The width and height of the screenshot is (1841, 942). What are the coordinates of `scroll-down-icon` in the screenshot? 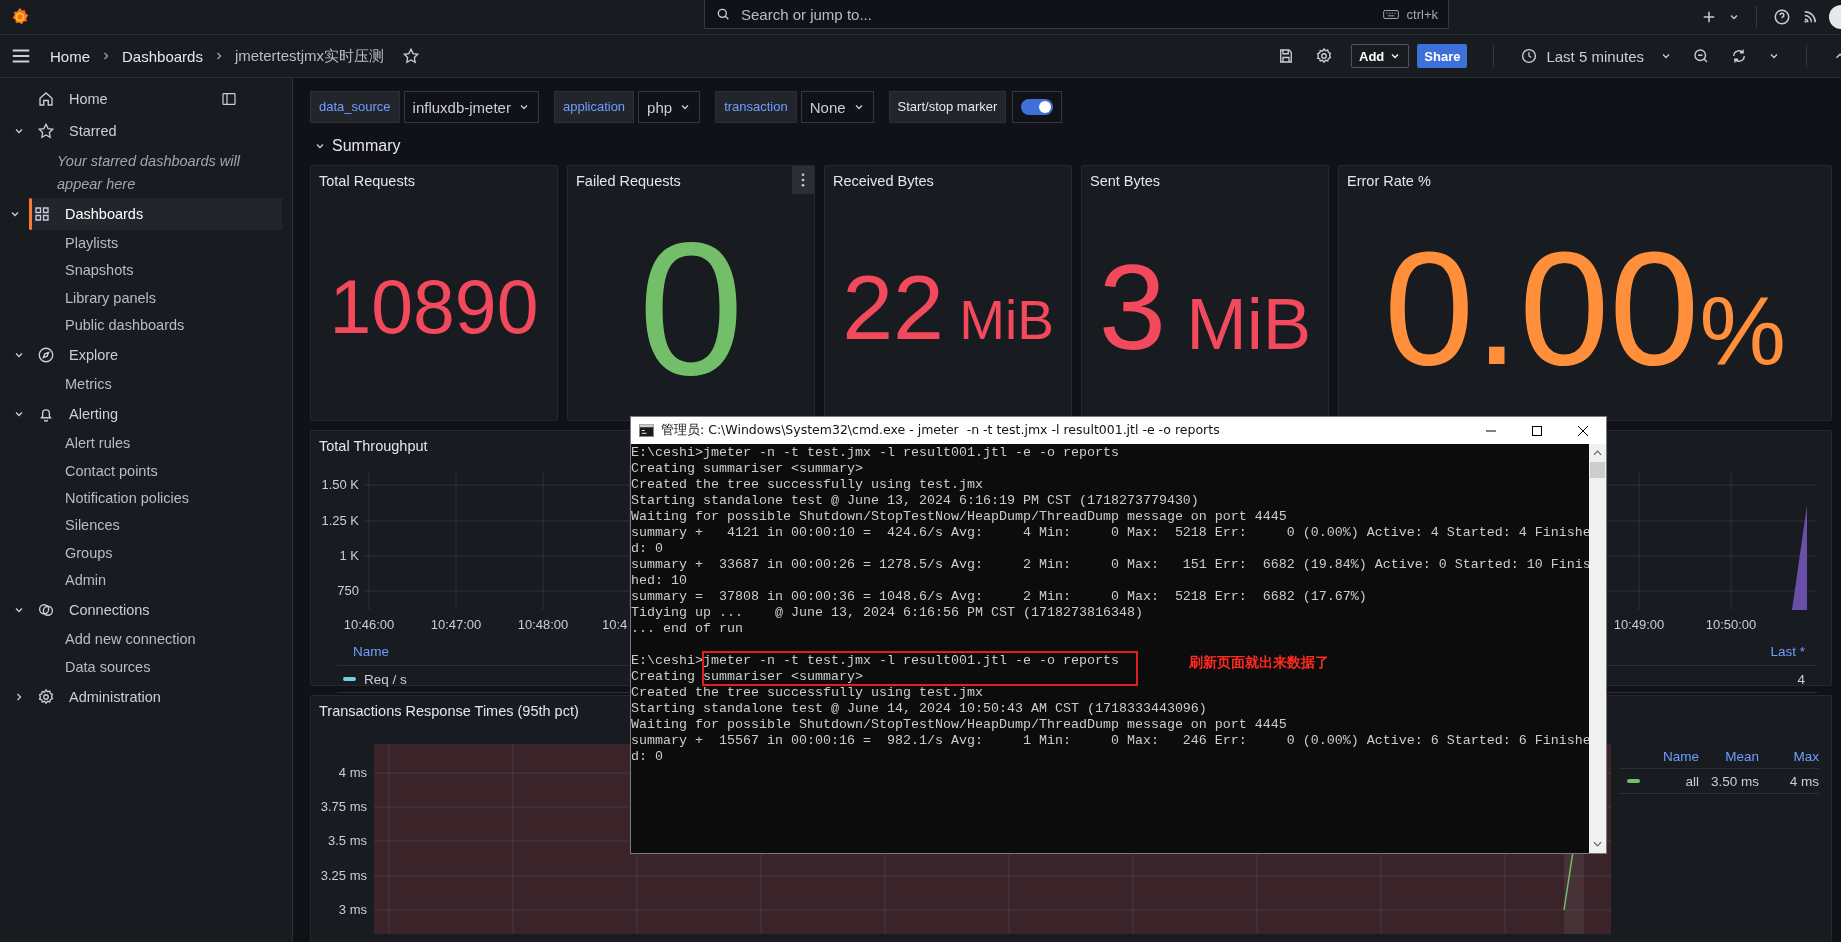 It's located at (1597, 844).